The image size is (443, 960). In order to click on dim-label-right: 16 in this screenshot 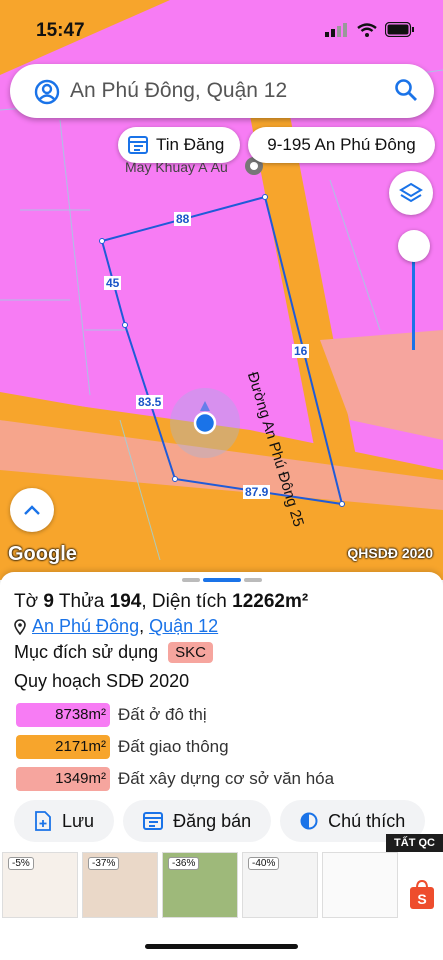, I will do `click(301, 351)`.